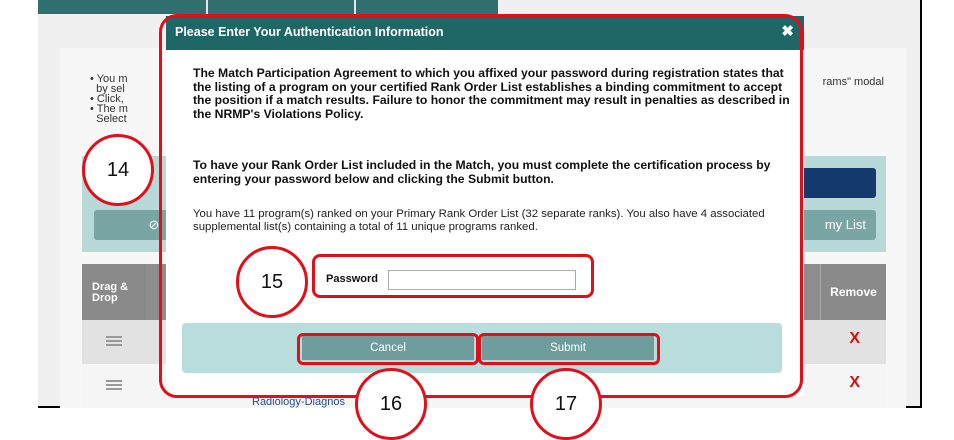  Describe the element at coordinates (268, 7) in the screenshot. I see `background-tab-bar` at that location.